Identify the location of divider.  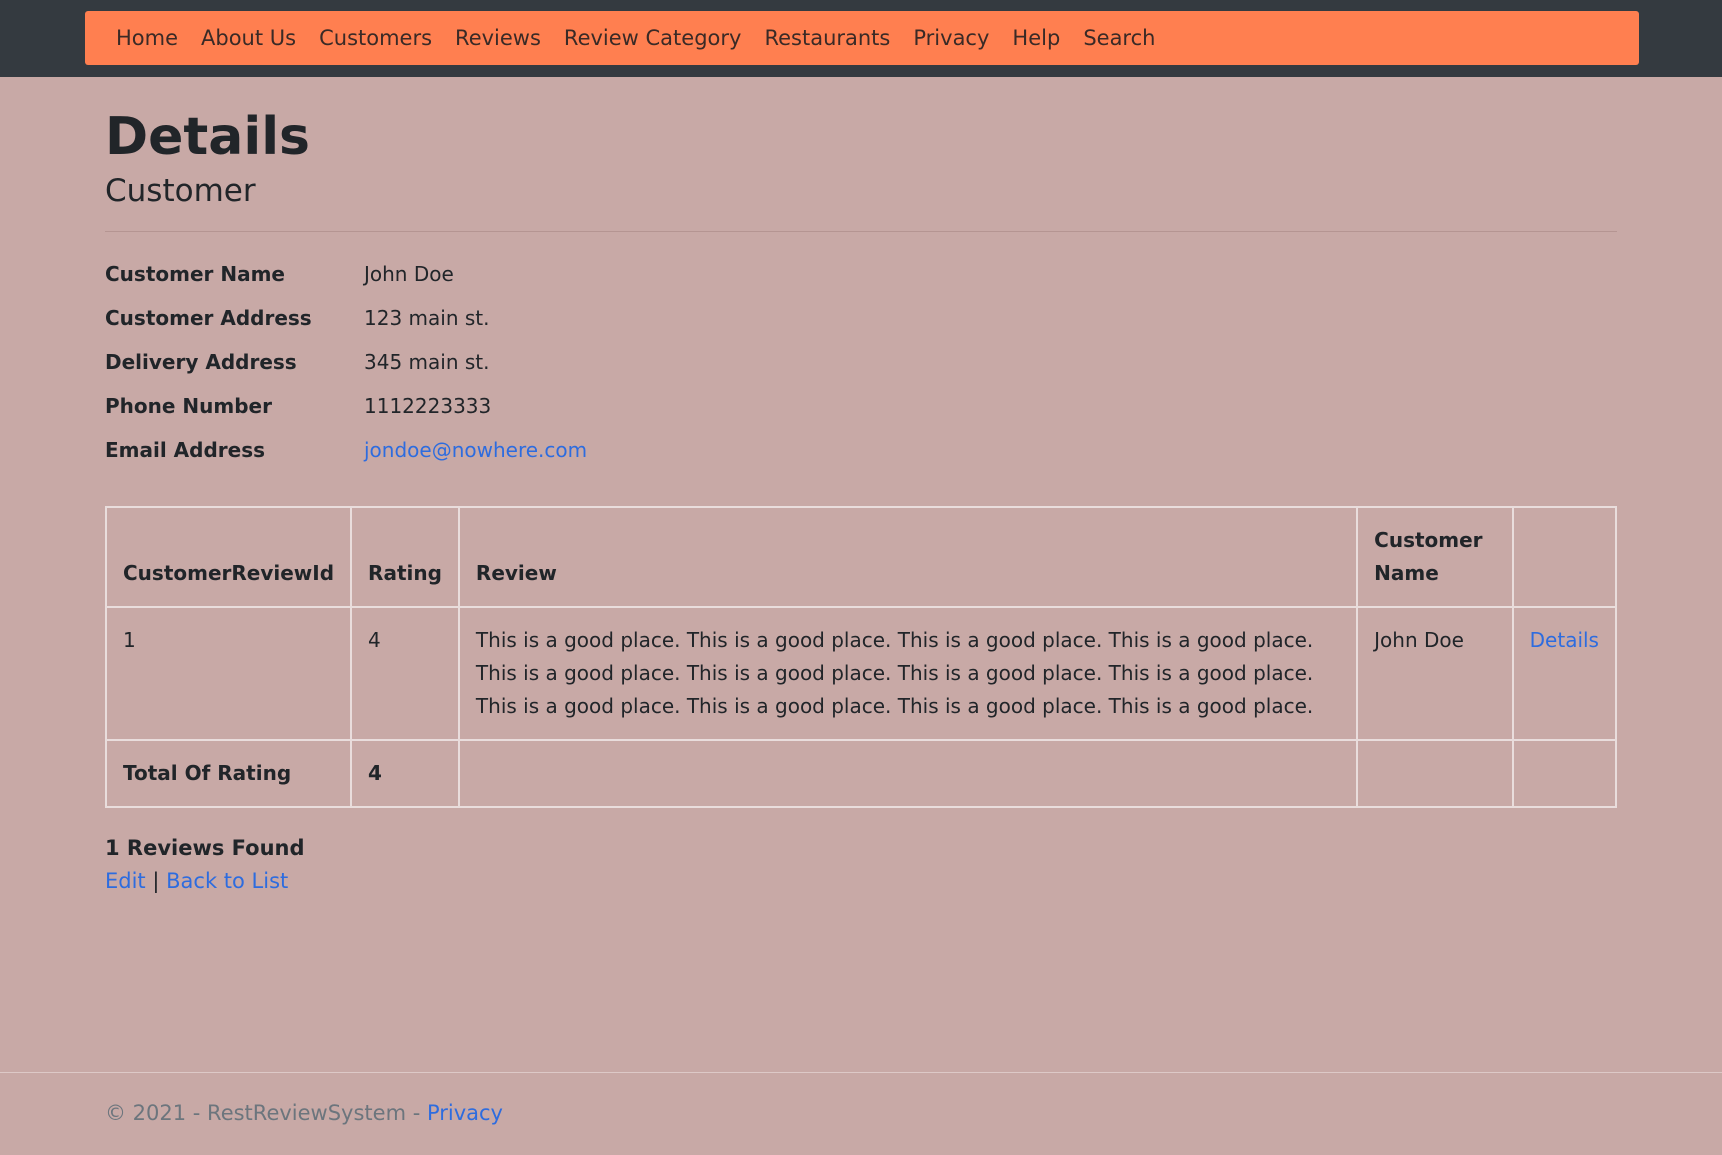
(861, 231).